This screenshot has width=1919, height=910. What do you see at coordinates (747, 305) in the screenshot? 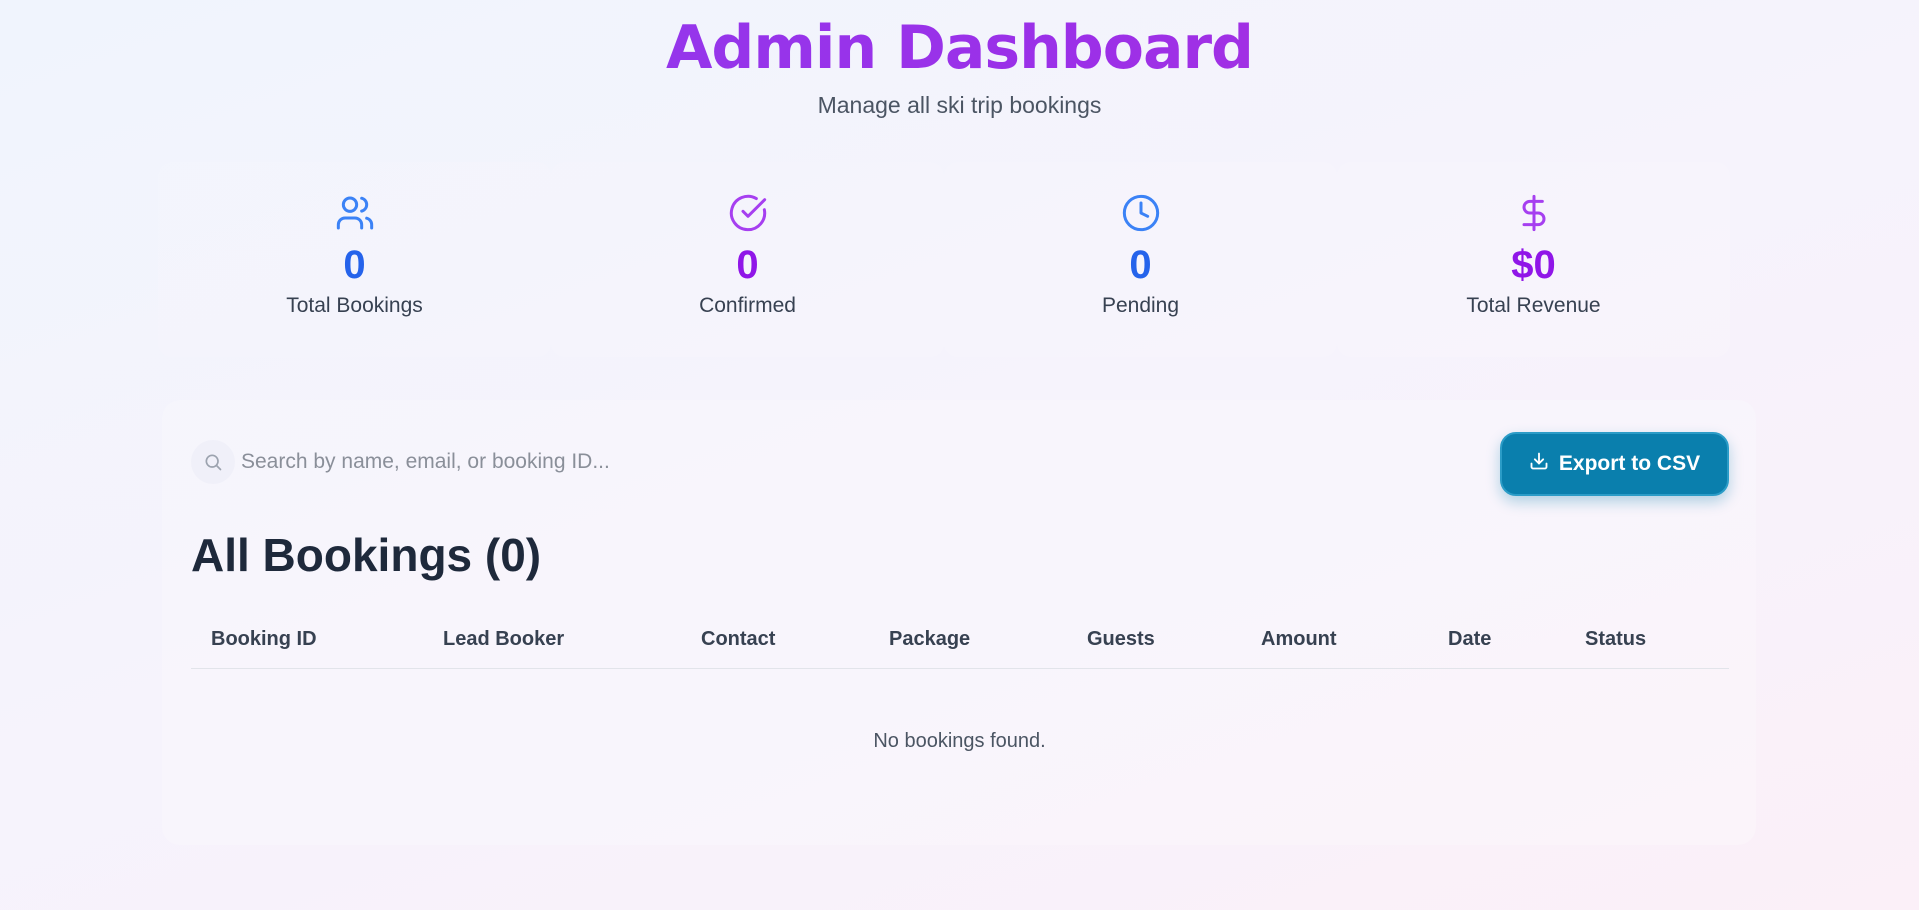
I see `stat-label-confirmed: Confirmed` at bounding box center [747, 305].